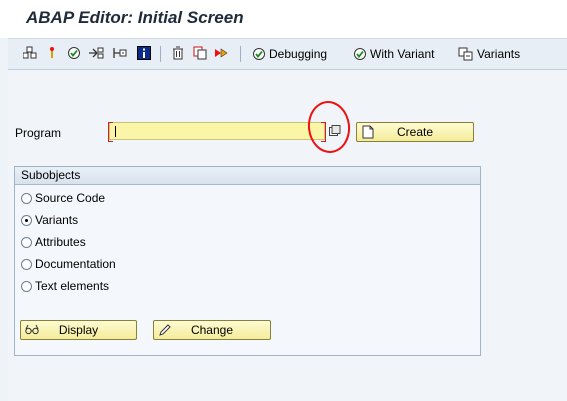 The height and width of the screenshot is (401, 567). I want to click on radio-variants: Variants, so click(49, 220).